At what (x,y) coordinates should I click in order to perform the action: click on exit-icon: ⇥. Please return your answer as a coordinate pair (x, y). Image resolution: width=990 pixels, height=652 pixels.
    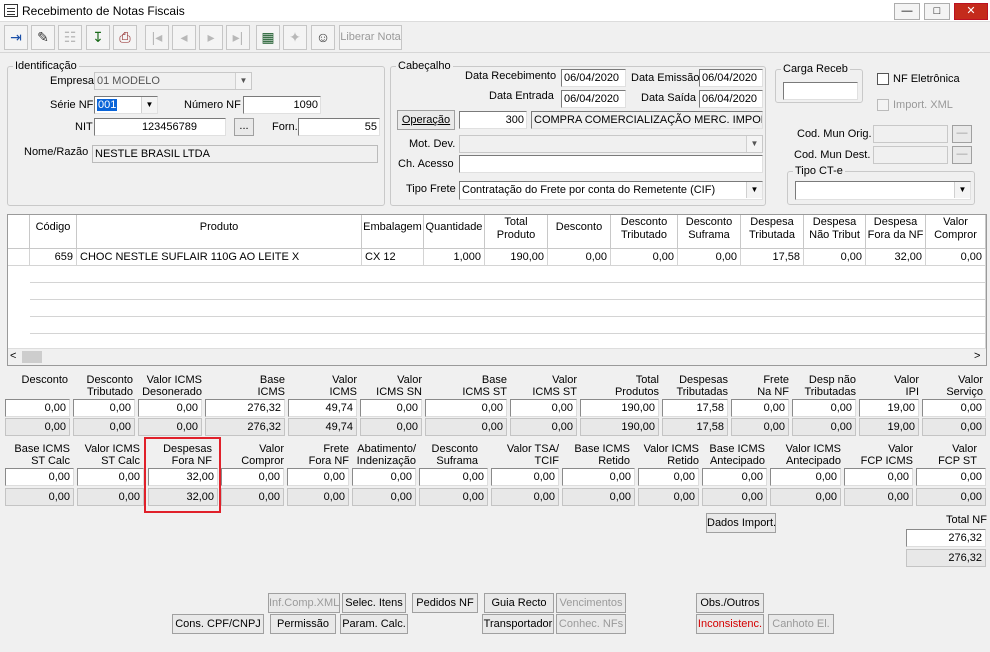
    Looking at the image, I should click on (16, 37).